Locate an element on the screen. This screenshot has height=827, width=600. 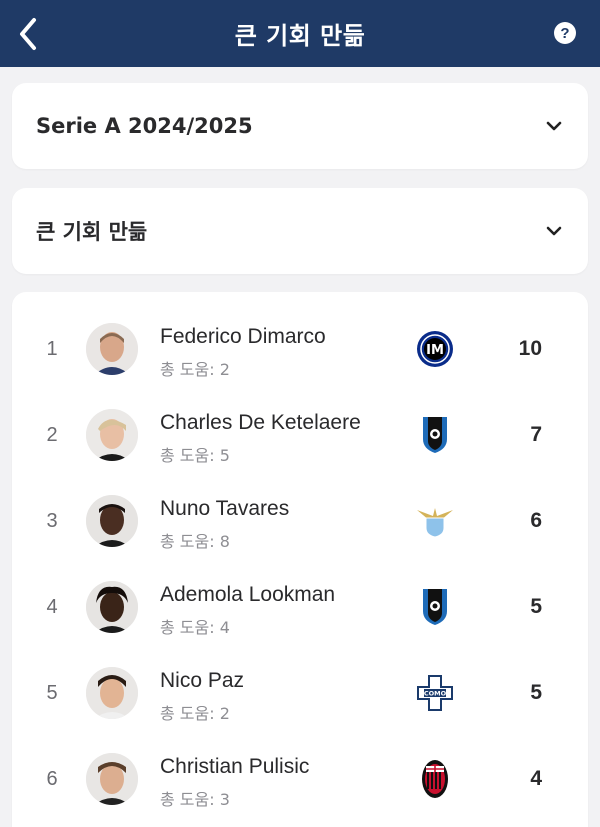
big-chances-value: 7 is located at coordinates (536, 434).